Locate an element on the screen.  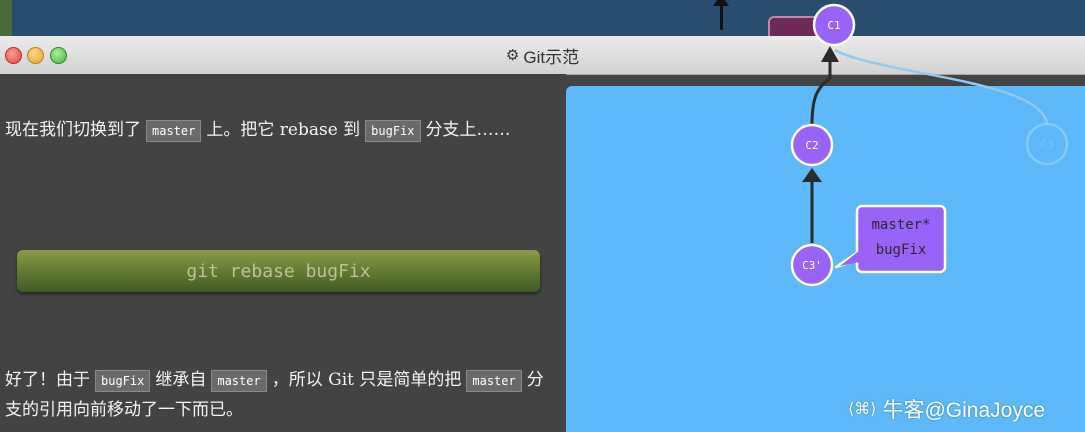
commit-label-c2: C2 is located at coordinates (811, 145).